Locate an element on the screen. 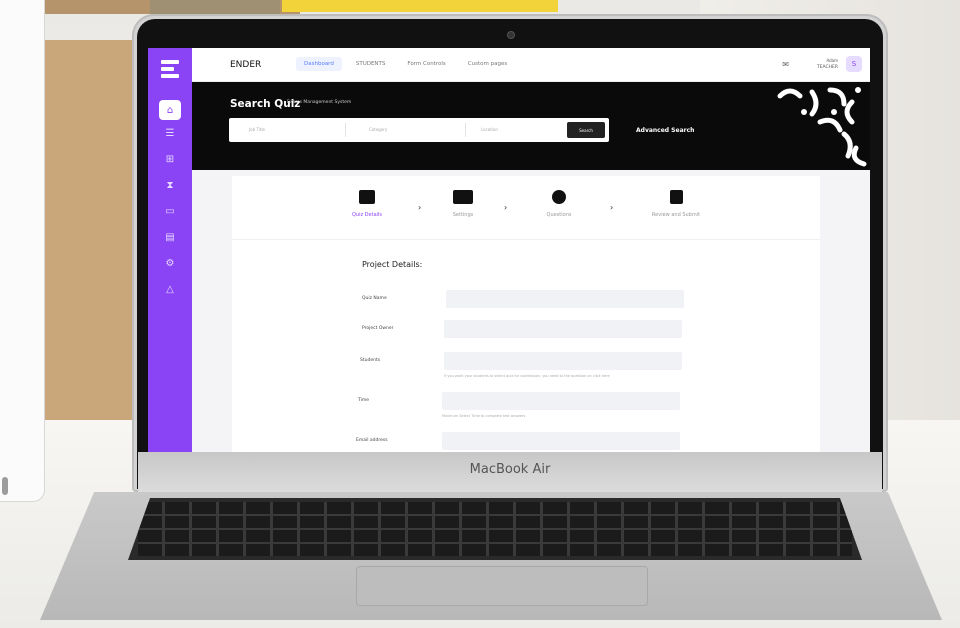  trackpad is located at coordinates (502, 586).